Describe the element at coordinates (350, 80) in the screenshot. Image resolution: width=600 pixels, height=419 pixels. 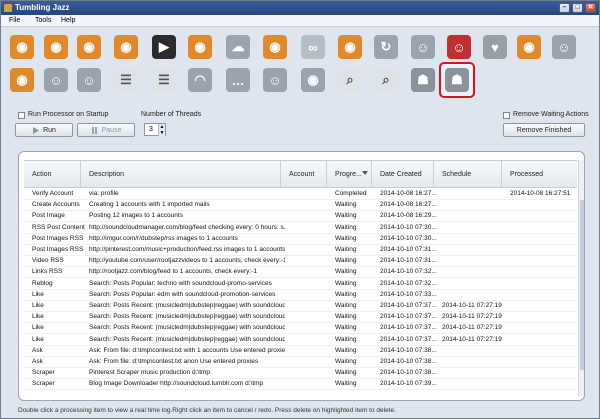
I see `toolbar-search-magnifier-button: ⌕` at that location.